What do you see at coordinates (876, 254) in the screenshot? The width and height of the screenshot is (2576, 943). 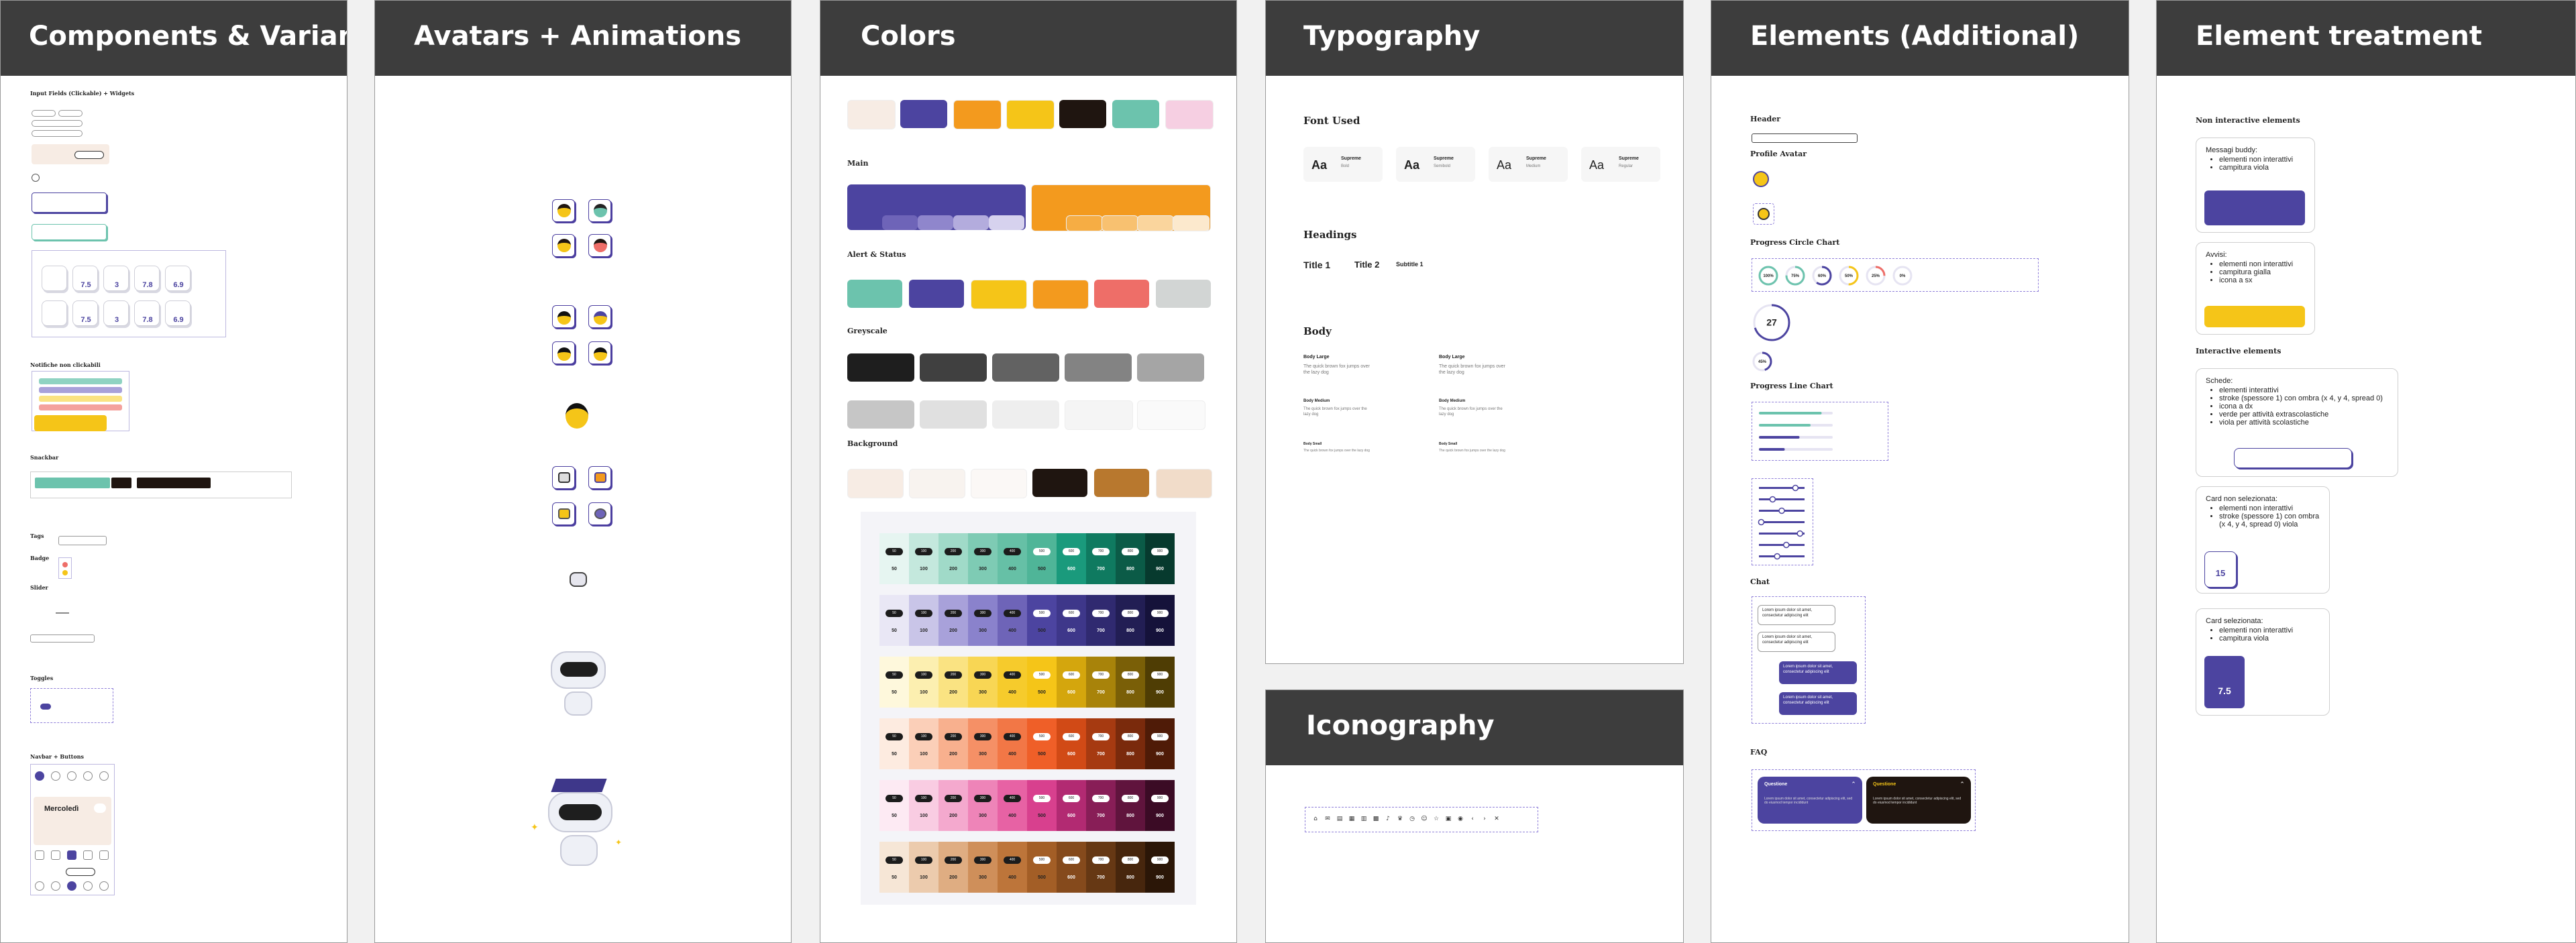 I see `section-label-alert: Alert & Status` at bounding box center [876, 254].